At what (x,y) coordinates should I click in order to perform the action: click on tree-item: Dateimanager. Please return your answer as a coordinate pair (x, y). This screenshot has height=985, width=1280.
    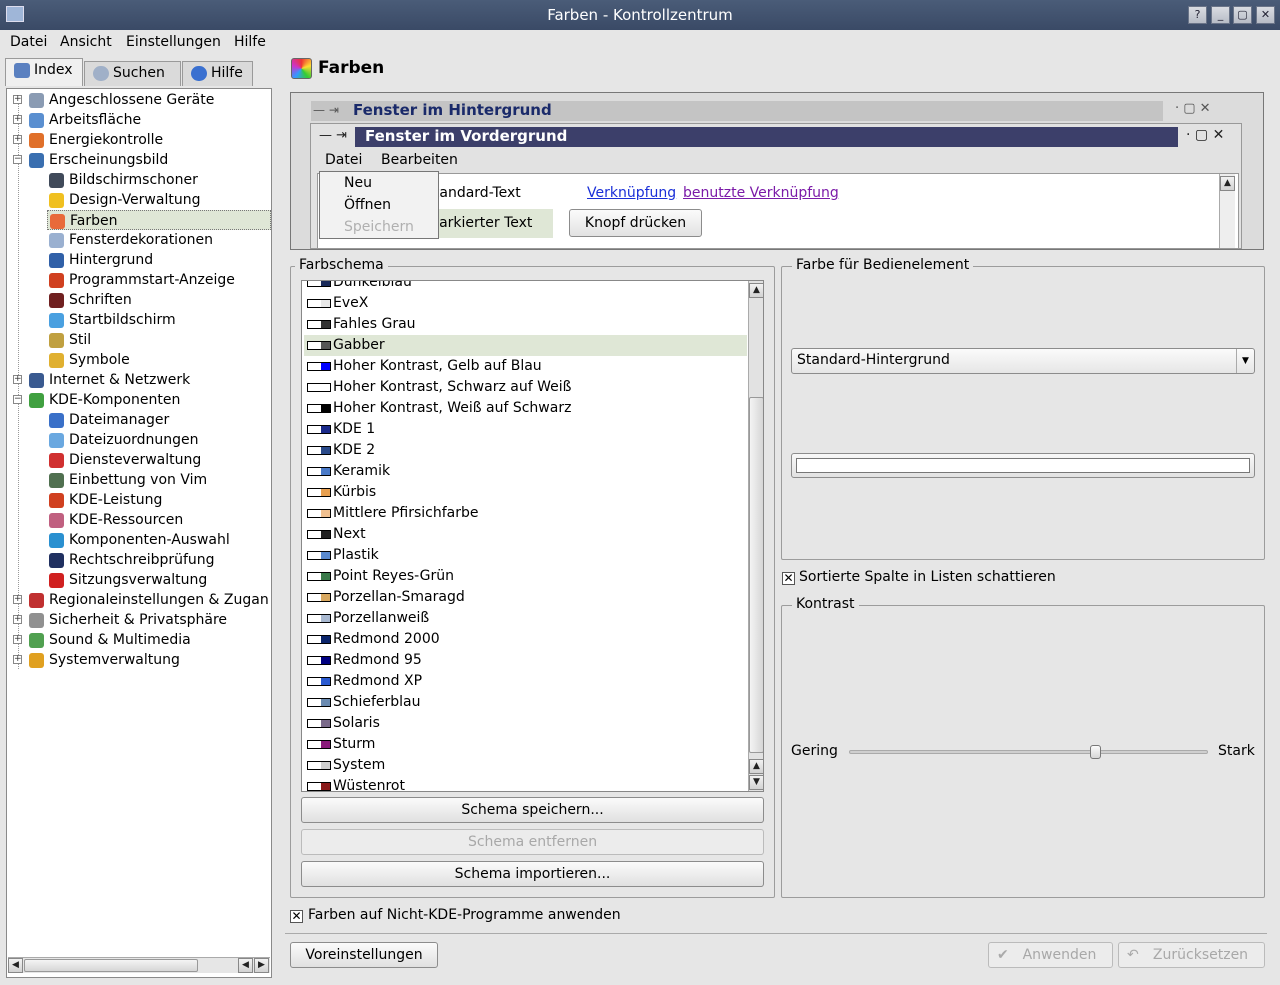
    Looking at the image, I should click on (159, 420).